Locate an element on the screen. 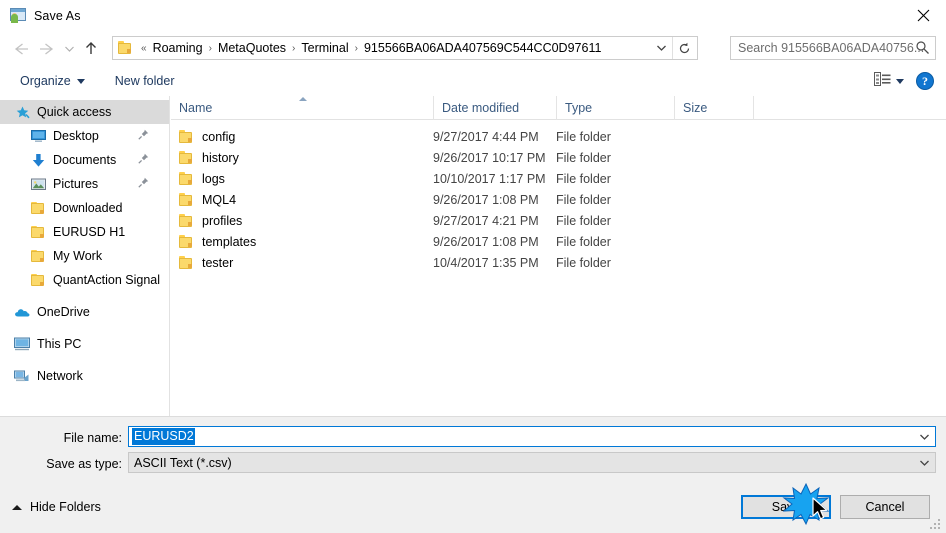 The height and width of the screenshot is (533, 946). file-list-header: Name Date modified Type Size is located at coordinates (558, 108).